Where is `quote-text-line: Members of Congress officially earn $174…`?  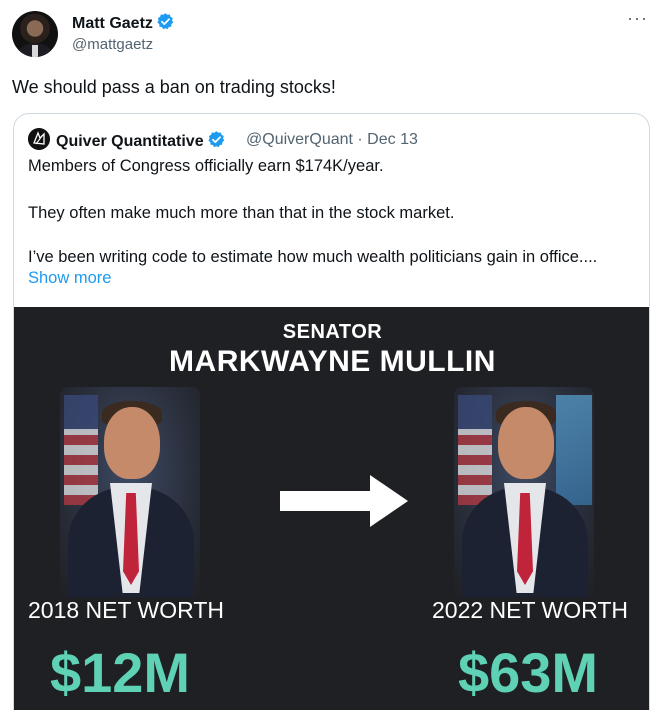 quote-text-line: Members of Congress officially earn $174… is located at coordinates (206, 166).